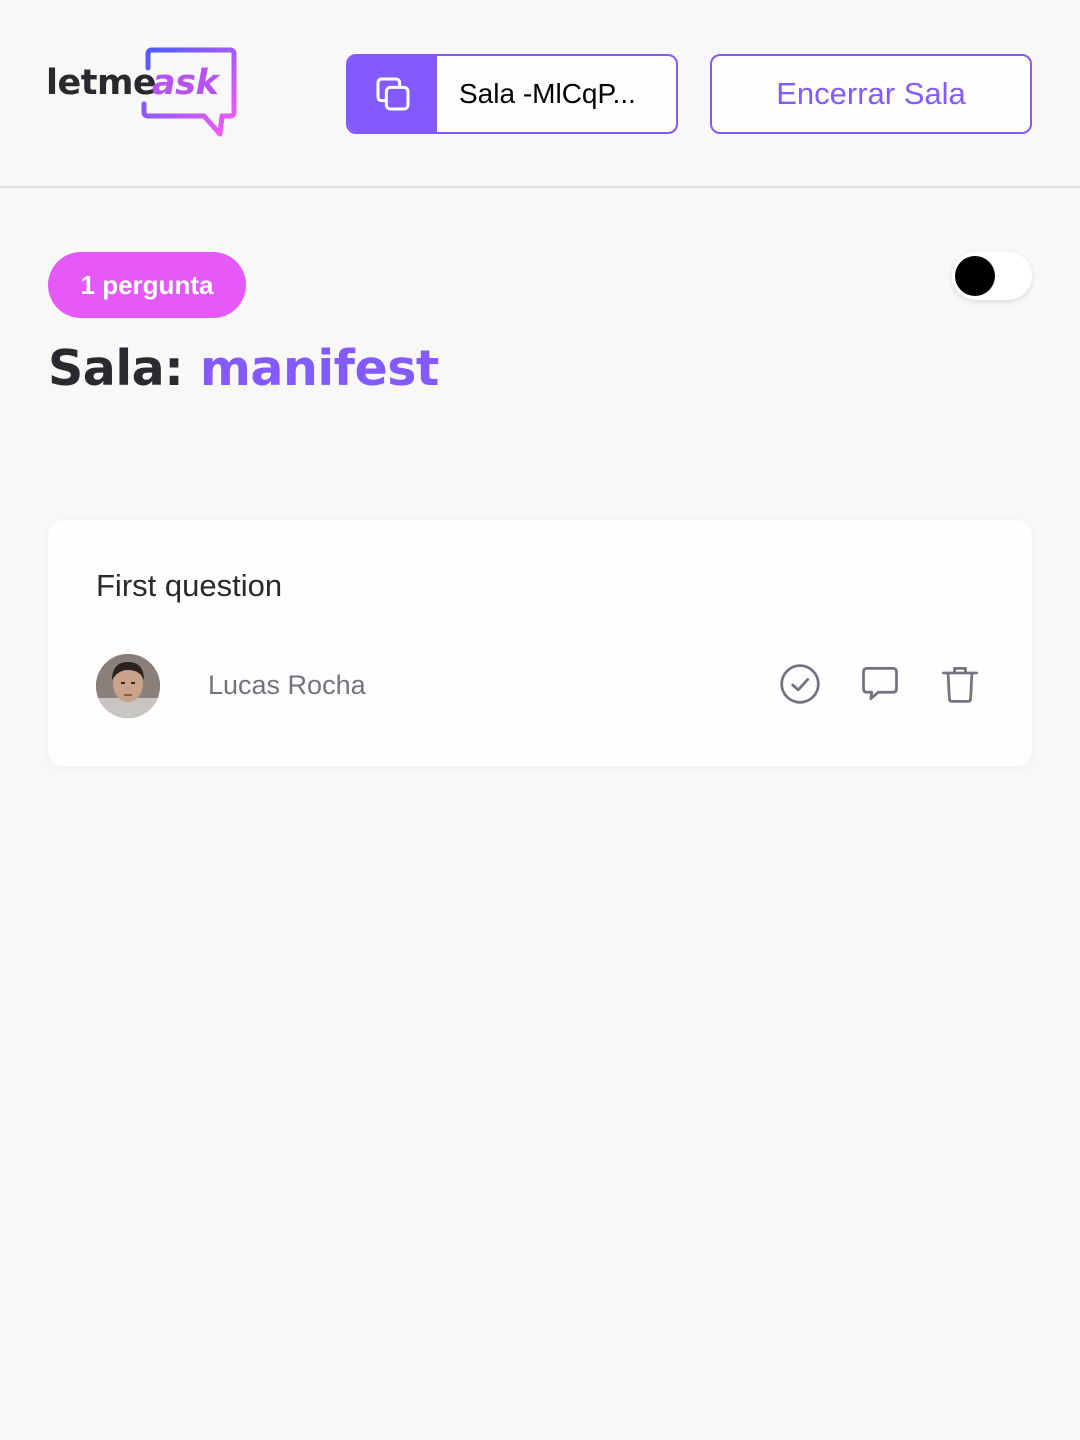 The image size is (1080, 1440). What do you see at coordinates (147, 285) in the screenshot?
I see `question-count-badge: 1 pergunta` at bounding box center [147, 285].